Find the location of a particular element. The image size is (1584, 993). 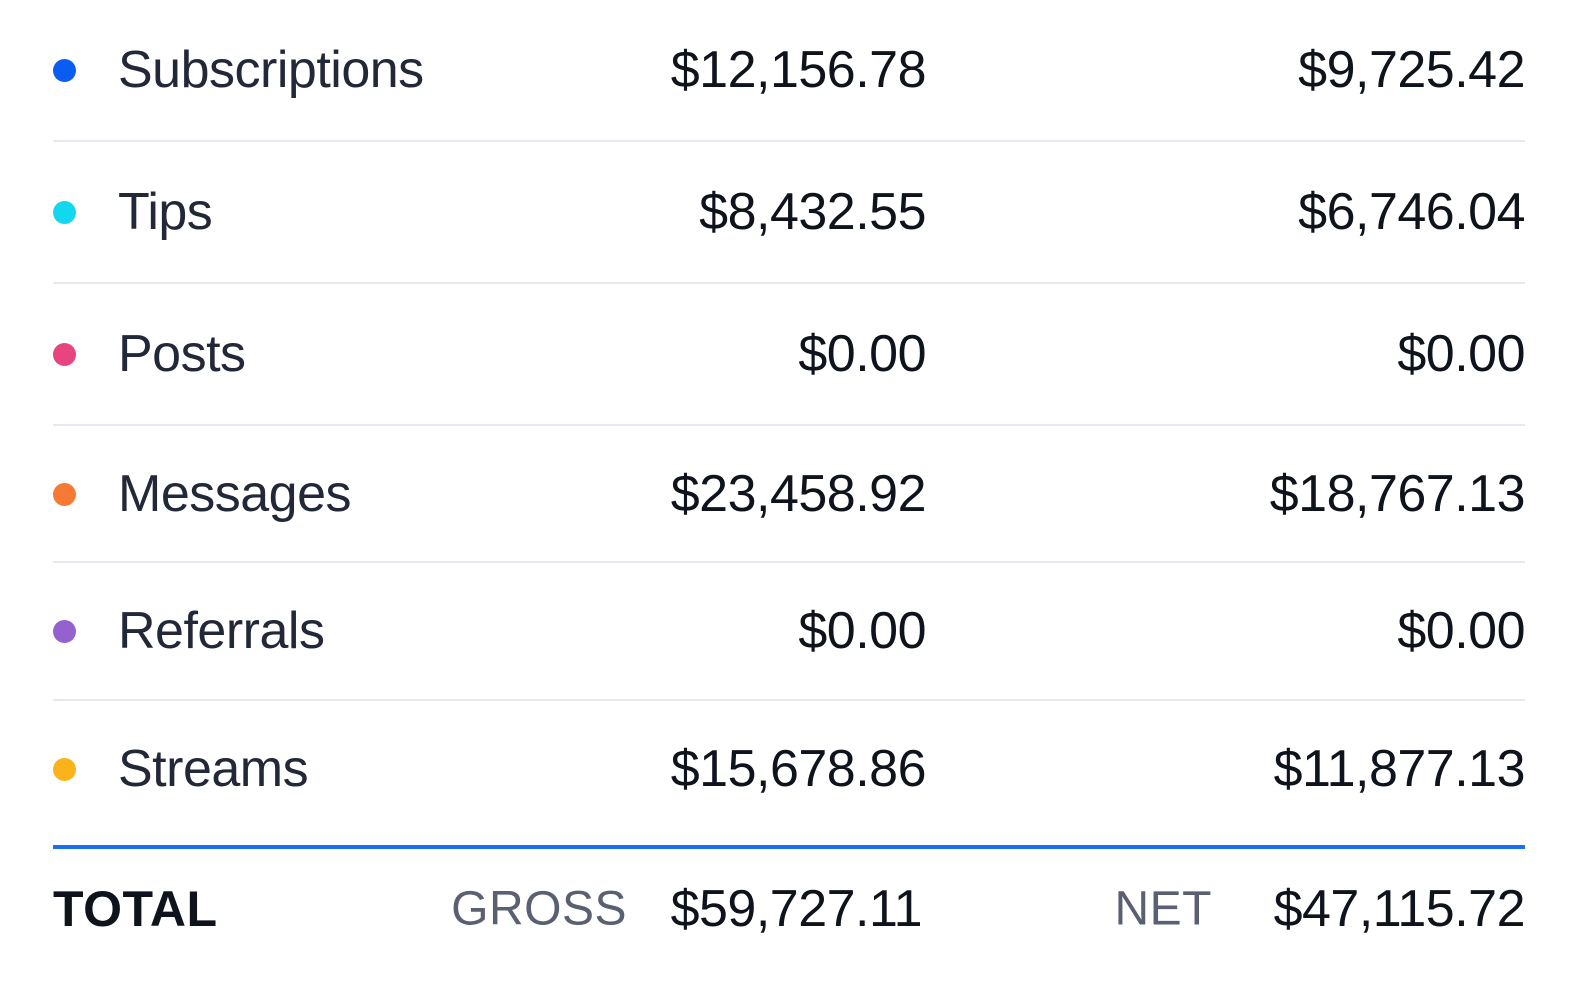

earnings-row-referrals: Referrals $0.00 $0.00 is located at coordinates (789, 632).